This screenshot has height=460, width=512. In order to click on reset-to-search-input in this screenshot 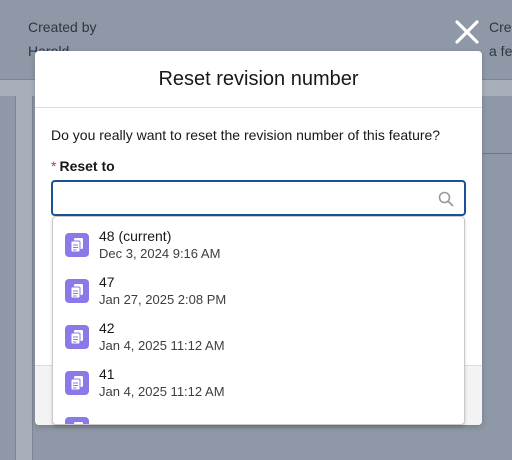, I will do `click(258, 198)`.